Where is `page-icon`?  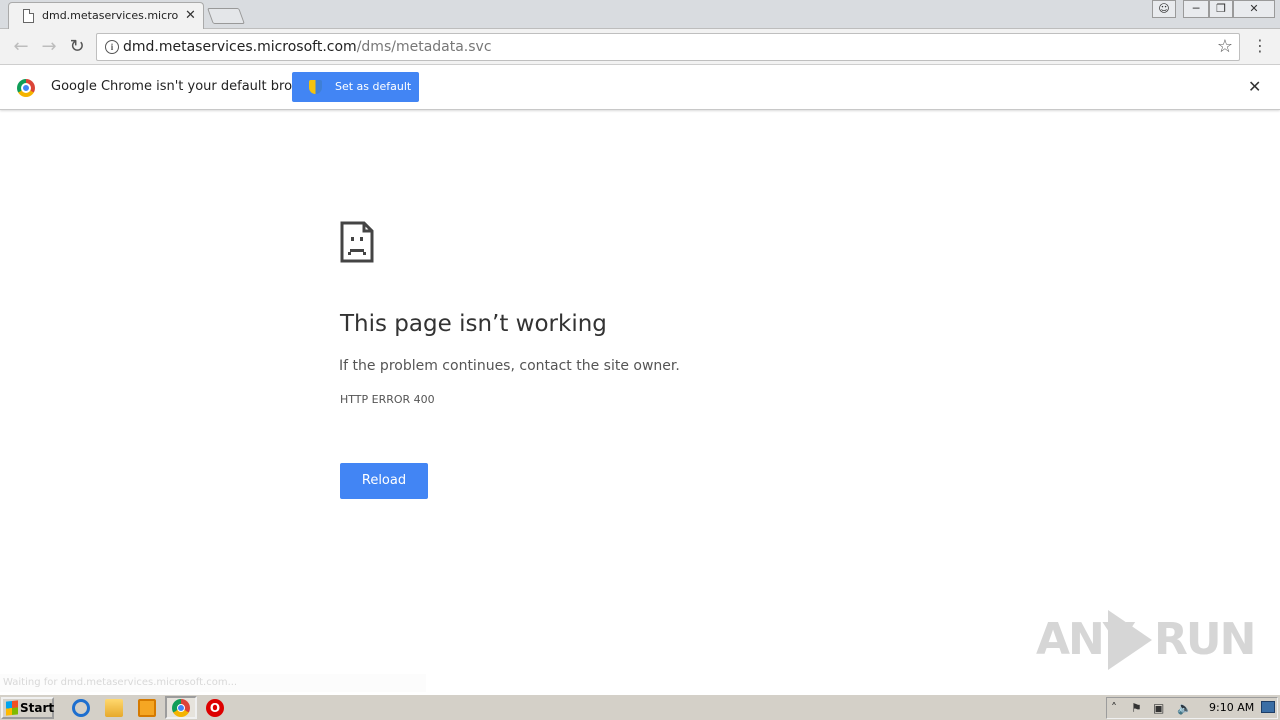 page-icon is located at coordinates (28, 16).